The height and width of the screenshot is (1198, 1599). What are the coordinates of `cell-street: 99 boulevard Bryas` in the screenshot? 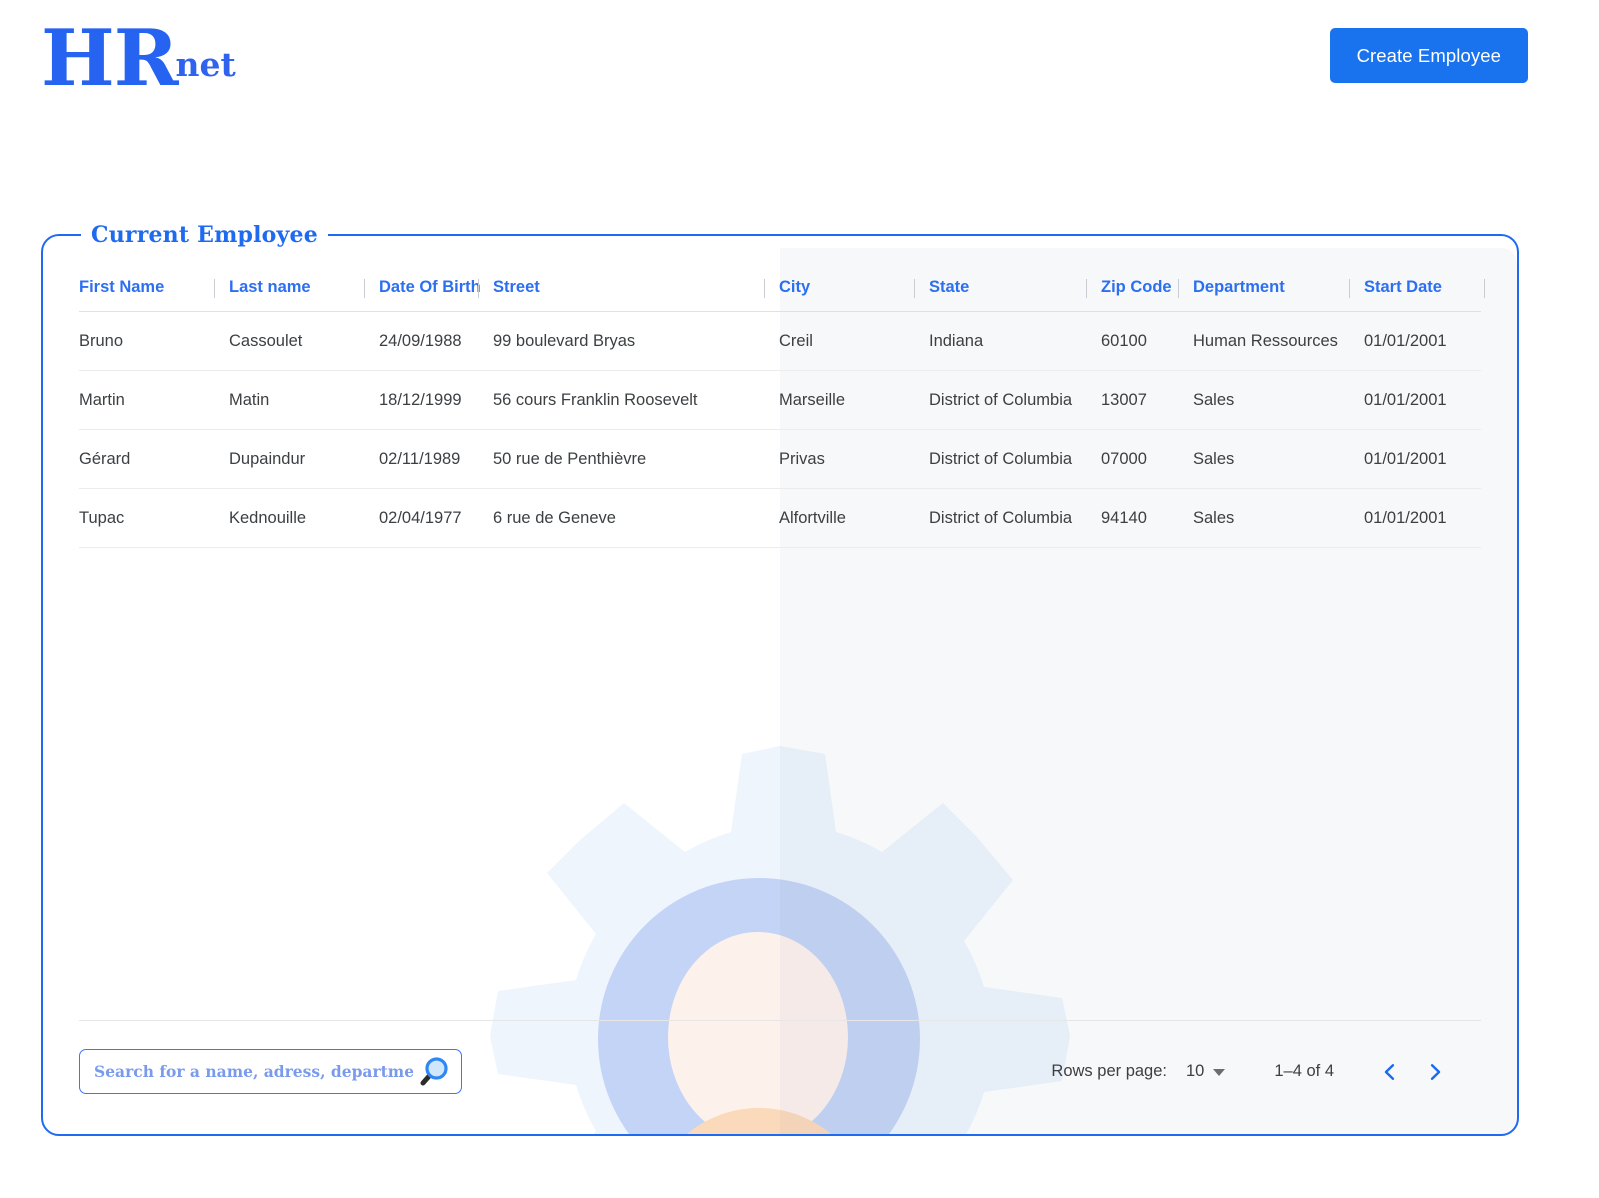 It's located at (636, 341).